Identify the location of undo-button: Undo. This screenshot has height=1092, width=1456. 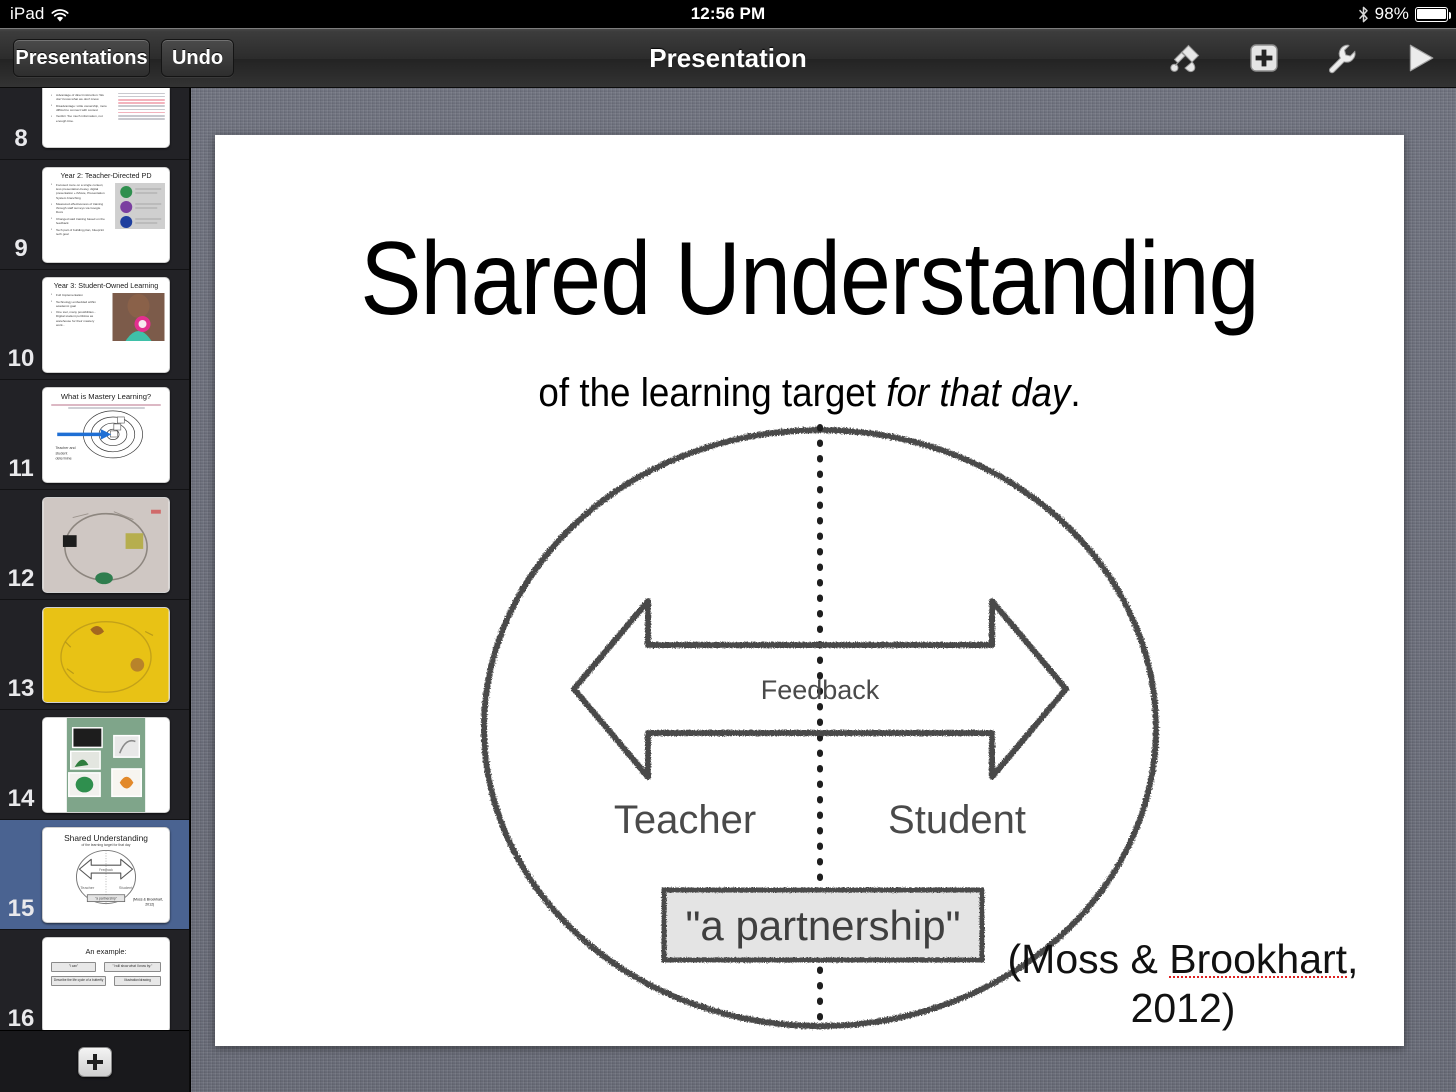
(197, 58).